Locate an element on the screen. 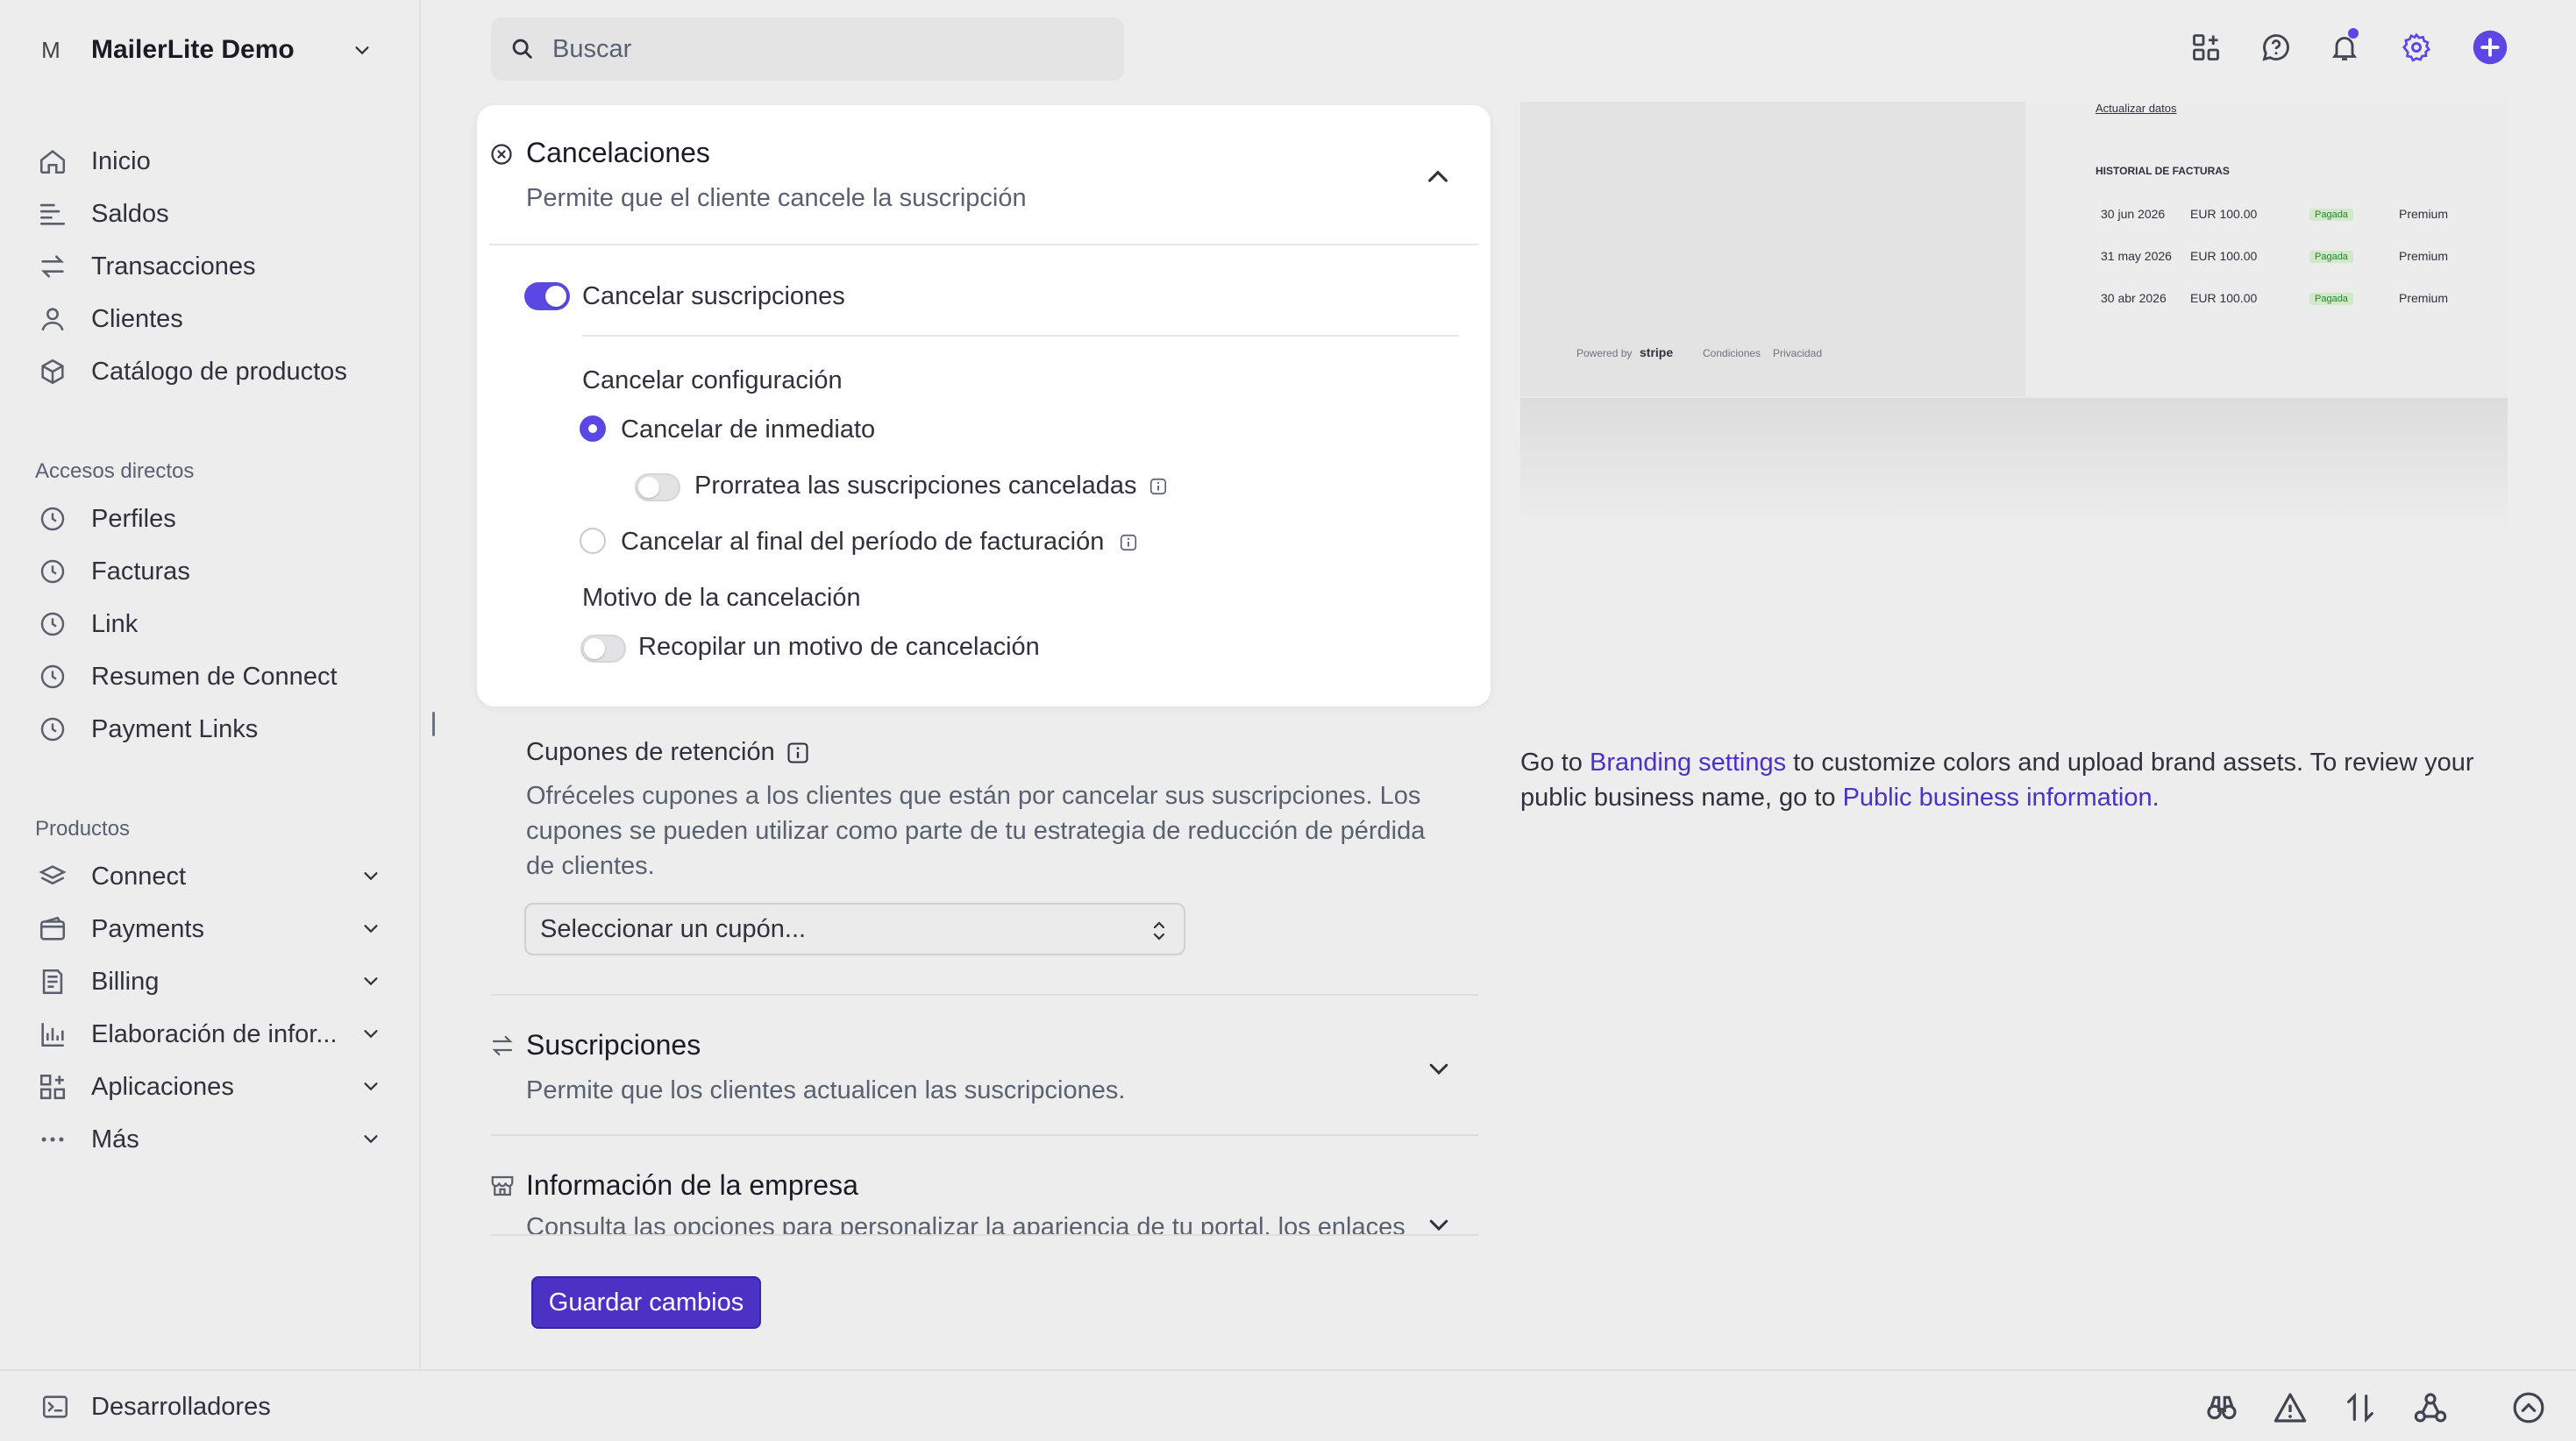 Image resolution: width=2576 pixels, height=1441 pixels. nav-item-inicio: Inicio is located at coordinates (215, 161).